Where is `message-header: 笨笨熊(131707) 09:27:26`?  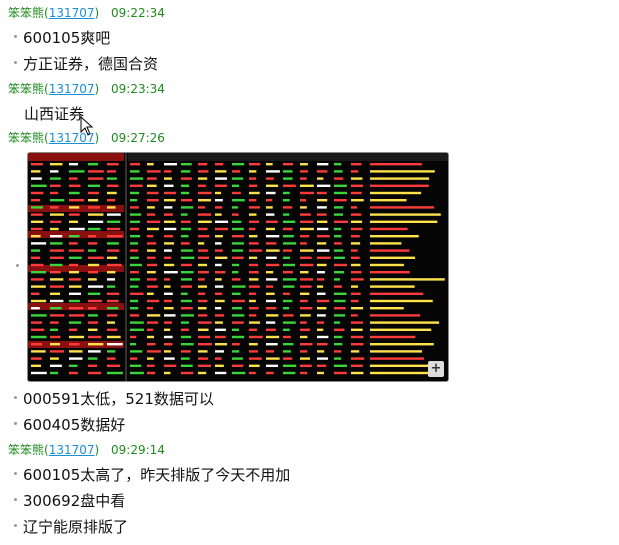
message-header: 笨笨熊(131707) 09:27:26 is located at coordinates (86, 138).